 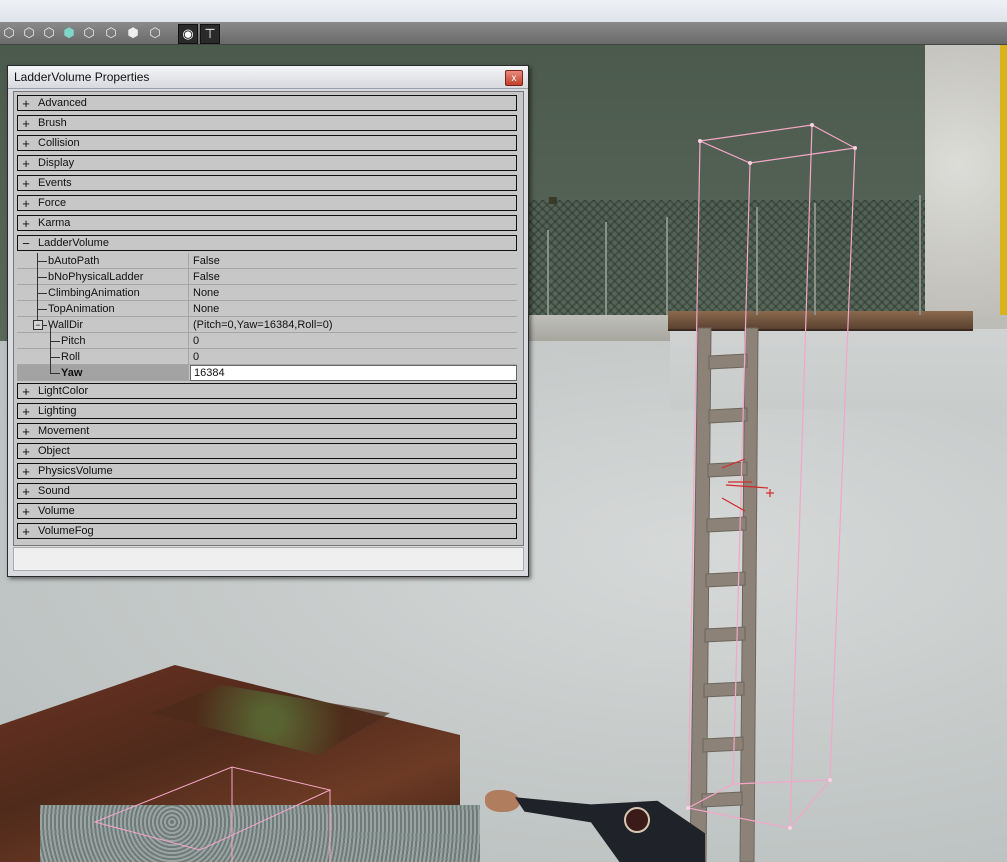 I want to click on category-events: + Events, so click(x=267, y=183).